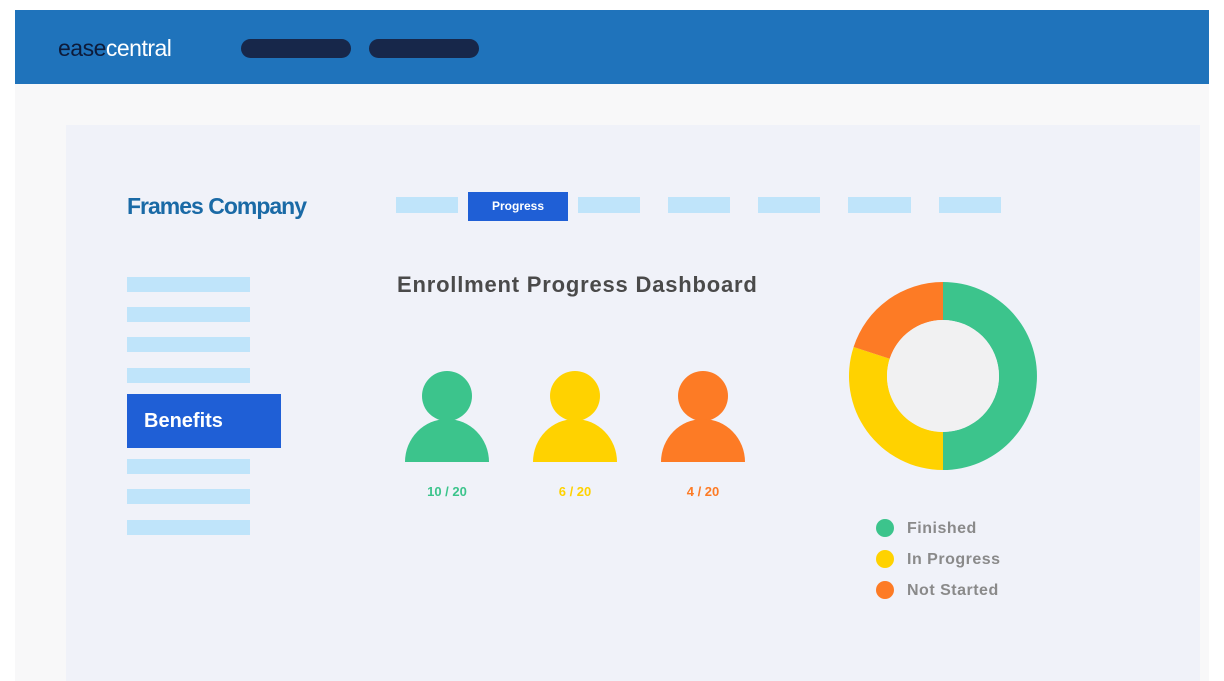 Image resolution: width=1224 pixels, height=681 pixels. I want to click on in-progress-legend-dot, so click(885, 559).